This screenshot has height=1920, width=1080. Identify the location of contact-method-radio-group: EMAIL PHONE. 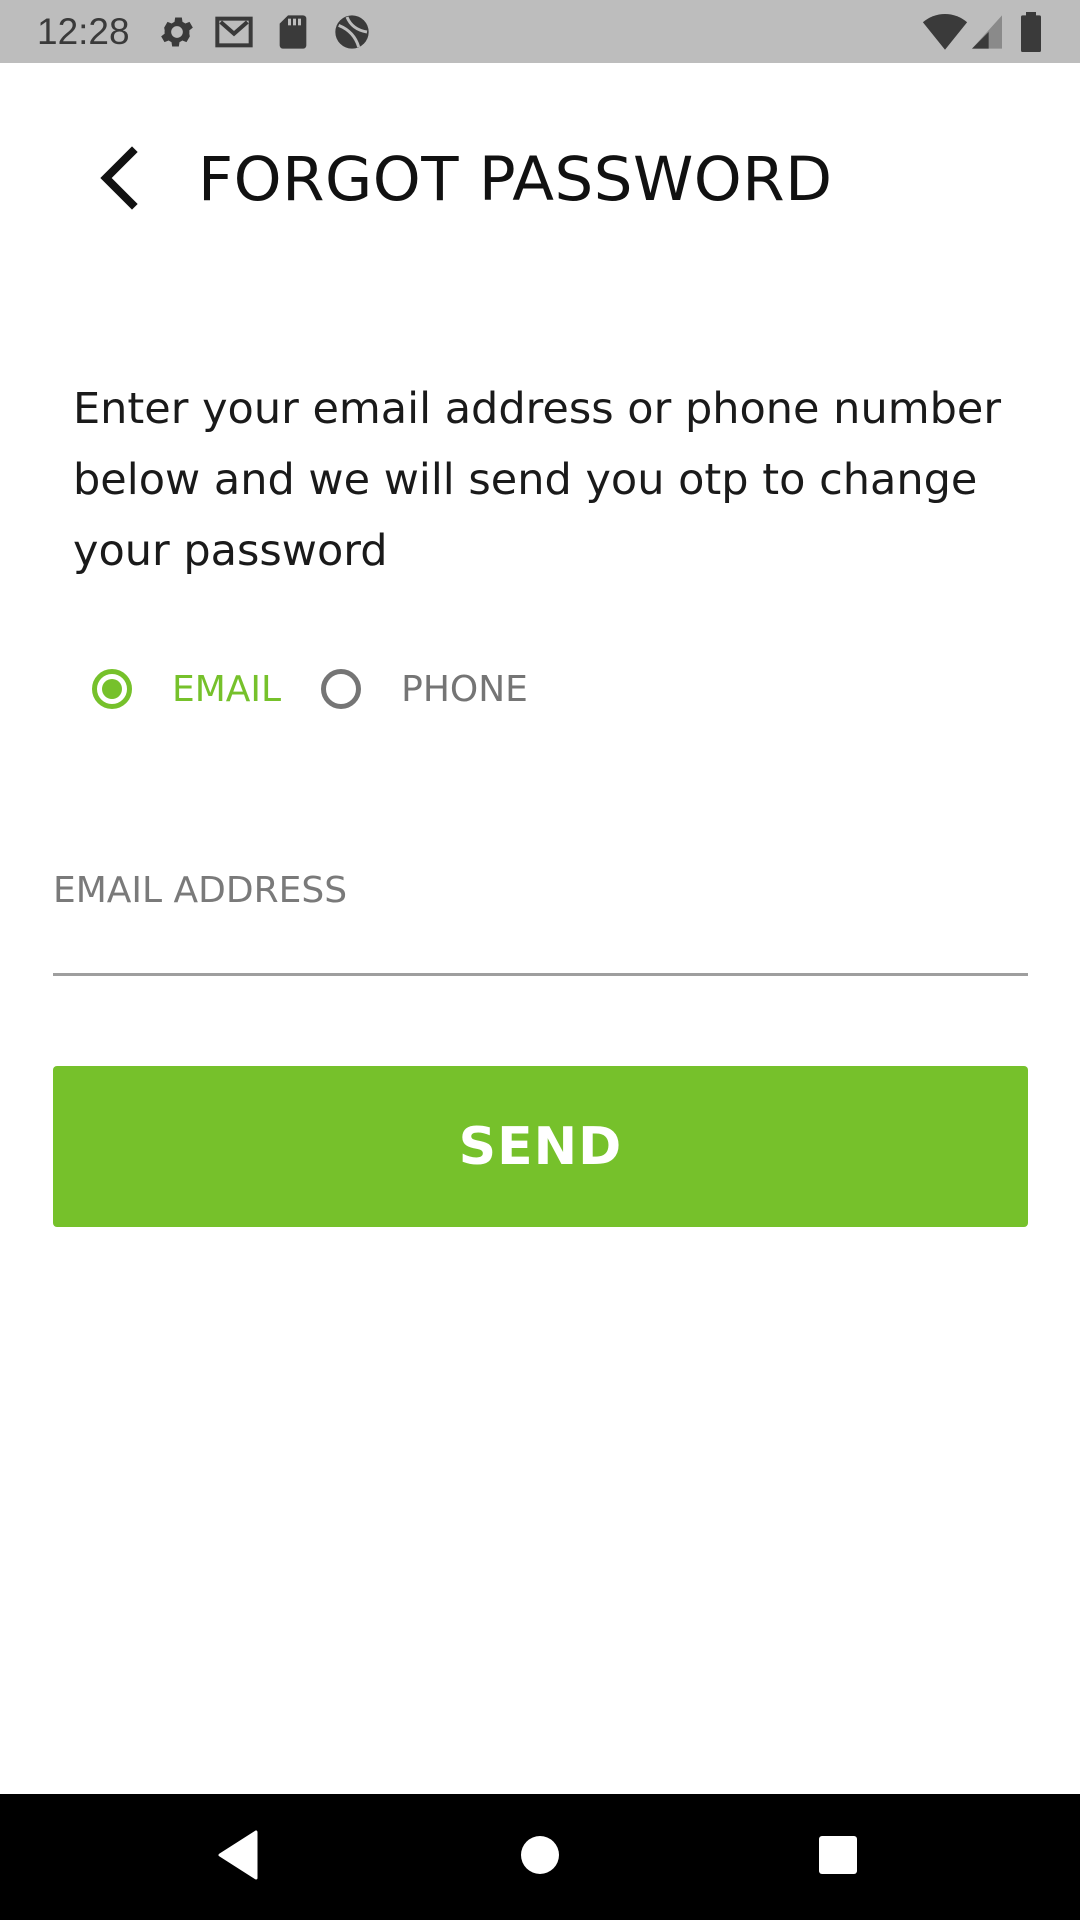
(310, 689).